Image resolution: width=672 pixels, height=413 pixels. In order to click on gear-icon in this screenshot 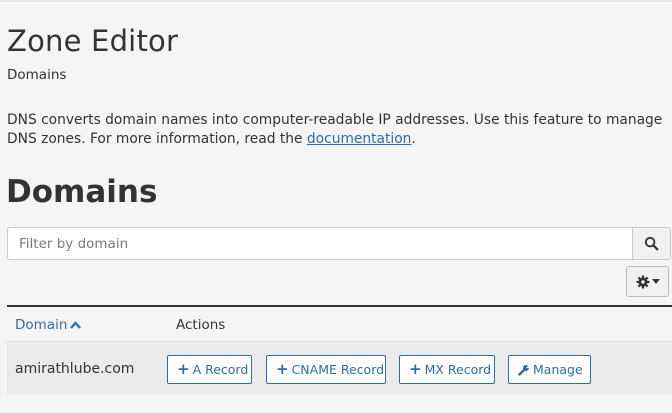, I will do `click(643, 282)`.